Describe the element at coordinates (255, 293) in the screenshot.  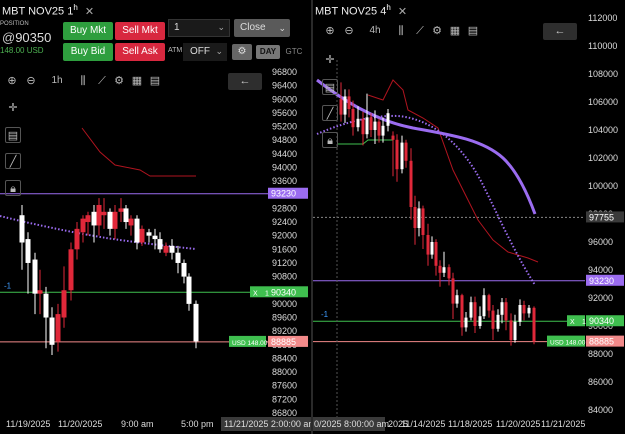
I see `close-position-tag: X` at that location.